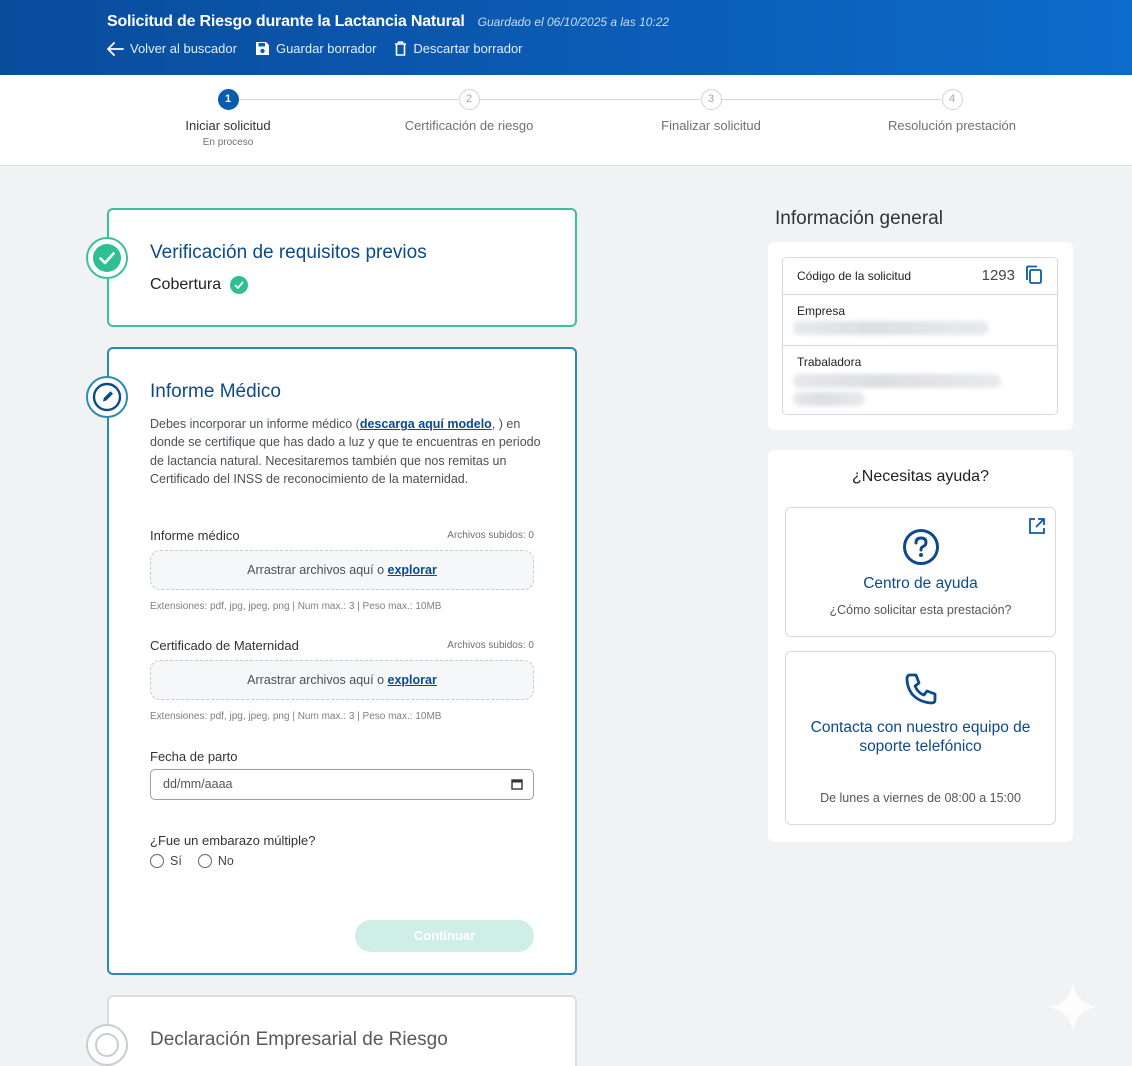  What do you see at coordinates (255, 424) in the screenshot?
I see `description-text-before: Debes incorporar un informe médico (` at bounding box center [255, 424].